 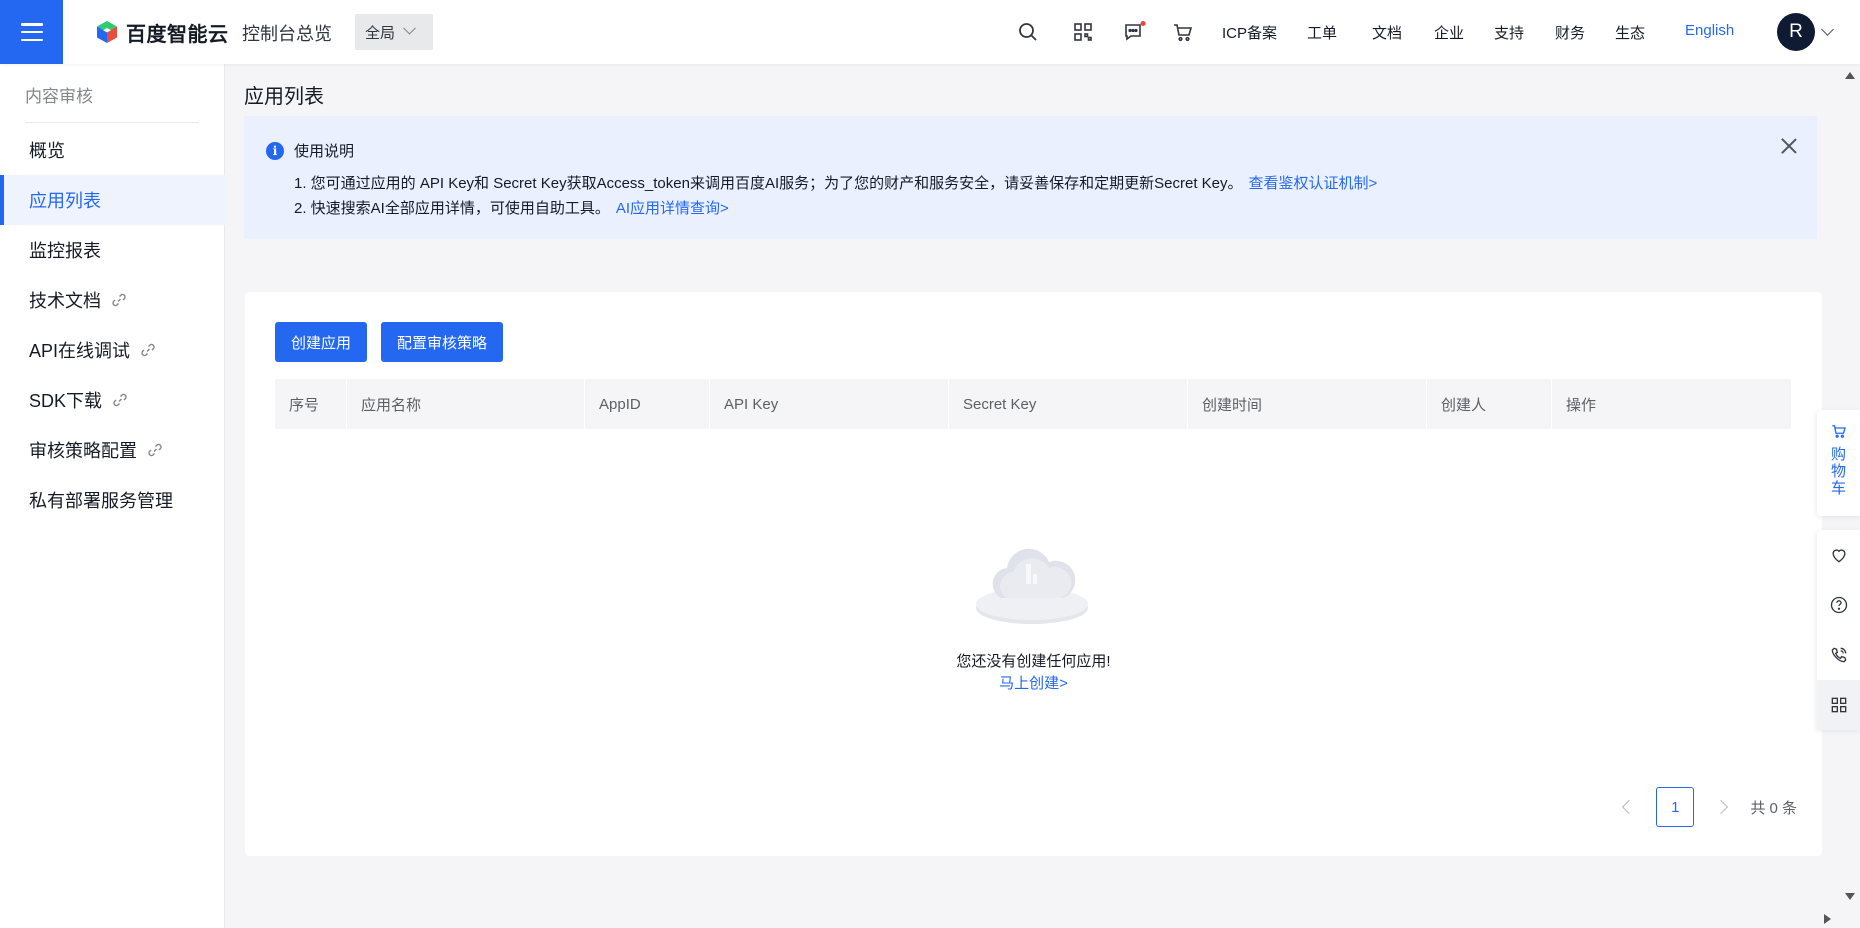 What do you see at coordinates (1630, 32) in the screenshot?
I see `nav-ecosystem: 生态` at bounding box center [1630, 32].